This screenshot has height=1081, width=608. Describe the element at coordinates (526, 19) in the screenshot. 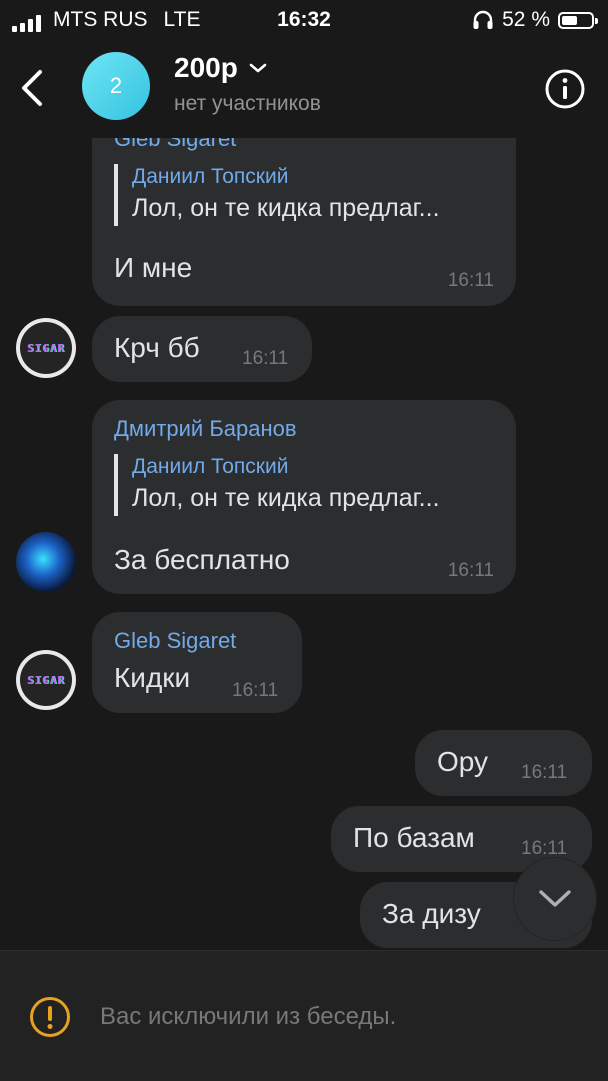

I see `battery-percent: 52 %` at that location.